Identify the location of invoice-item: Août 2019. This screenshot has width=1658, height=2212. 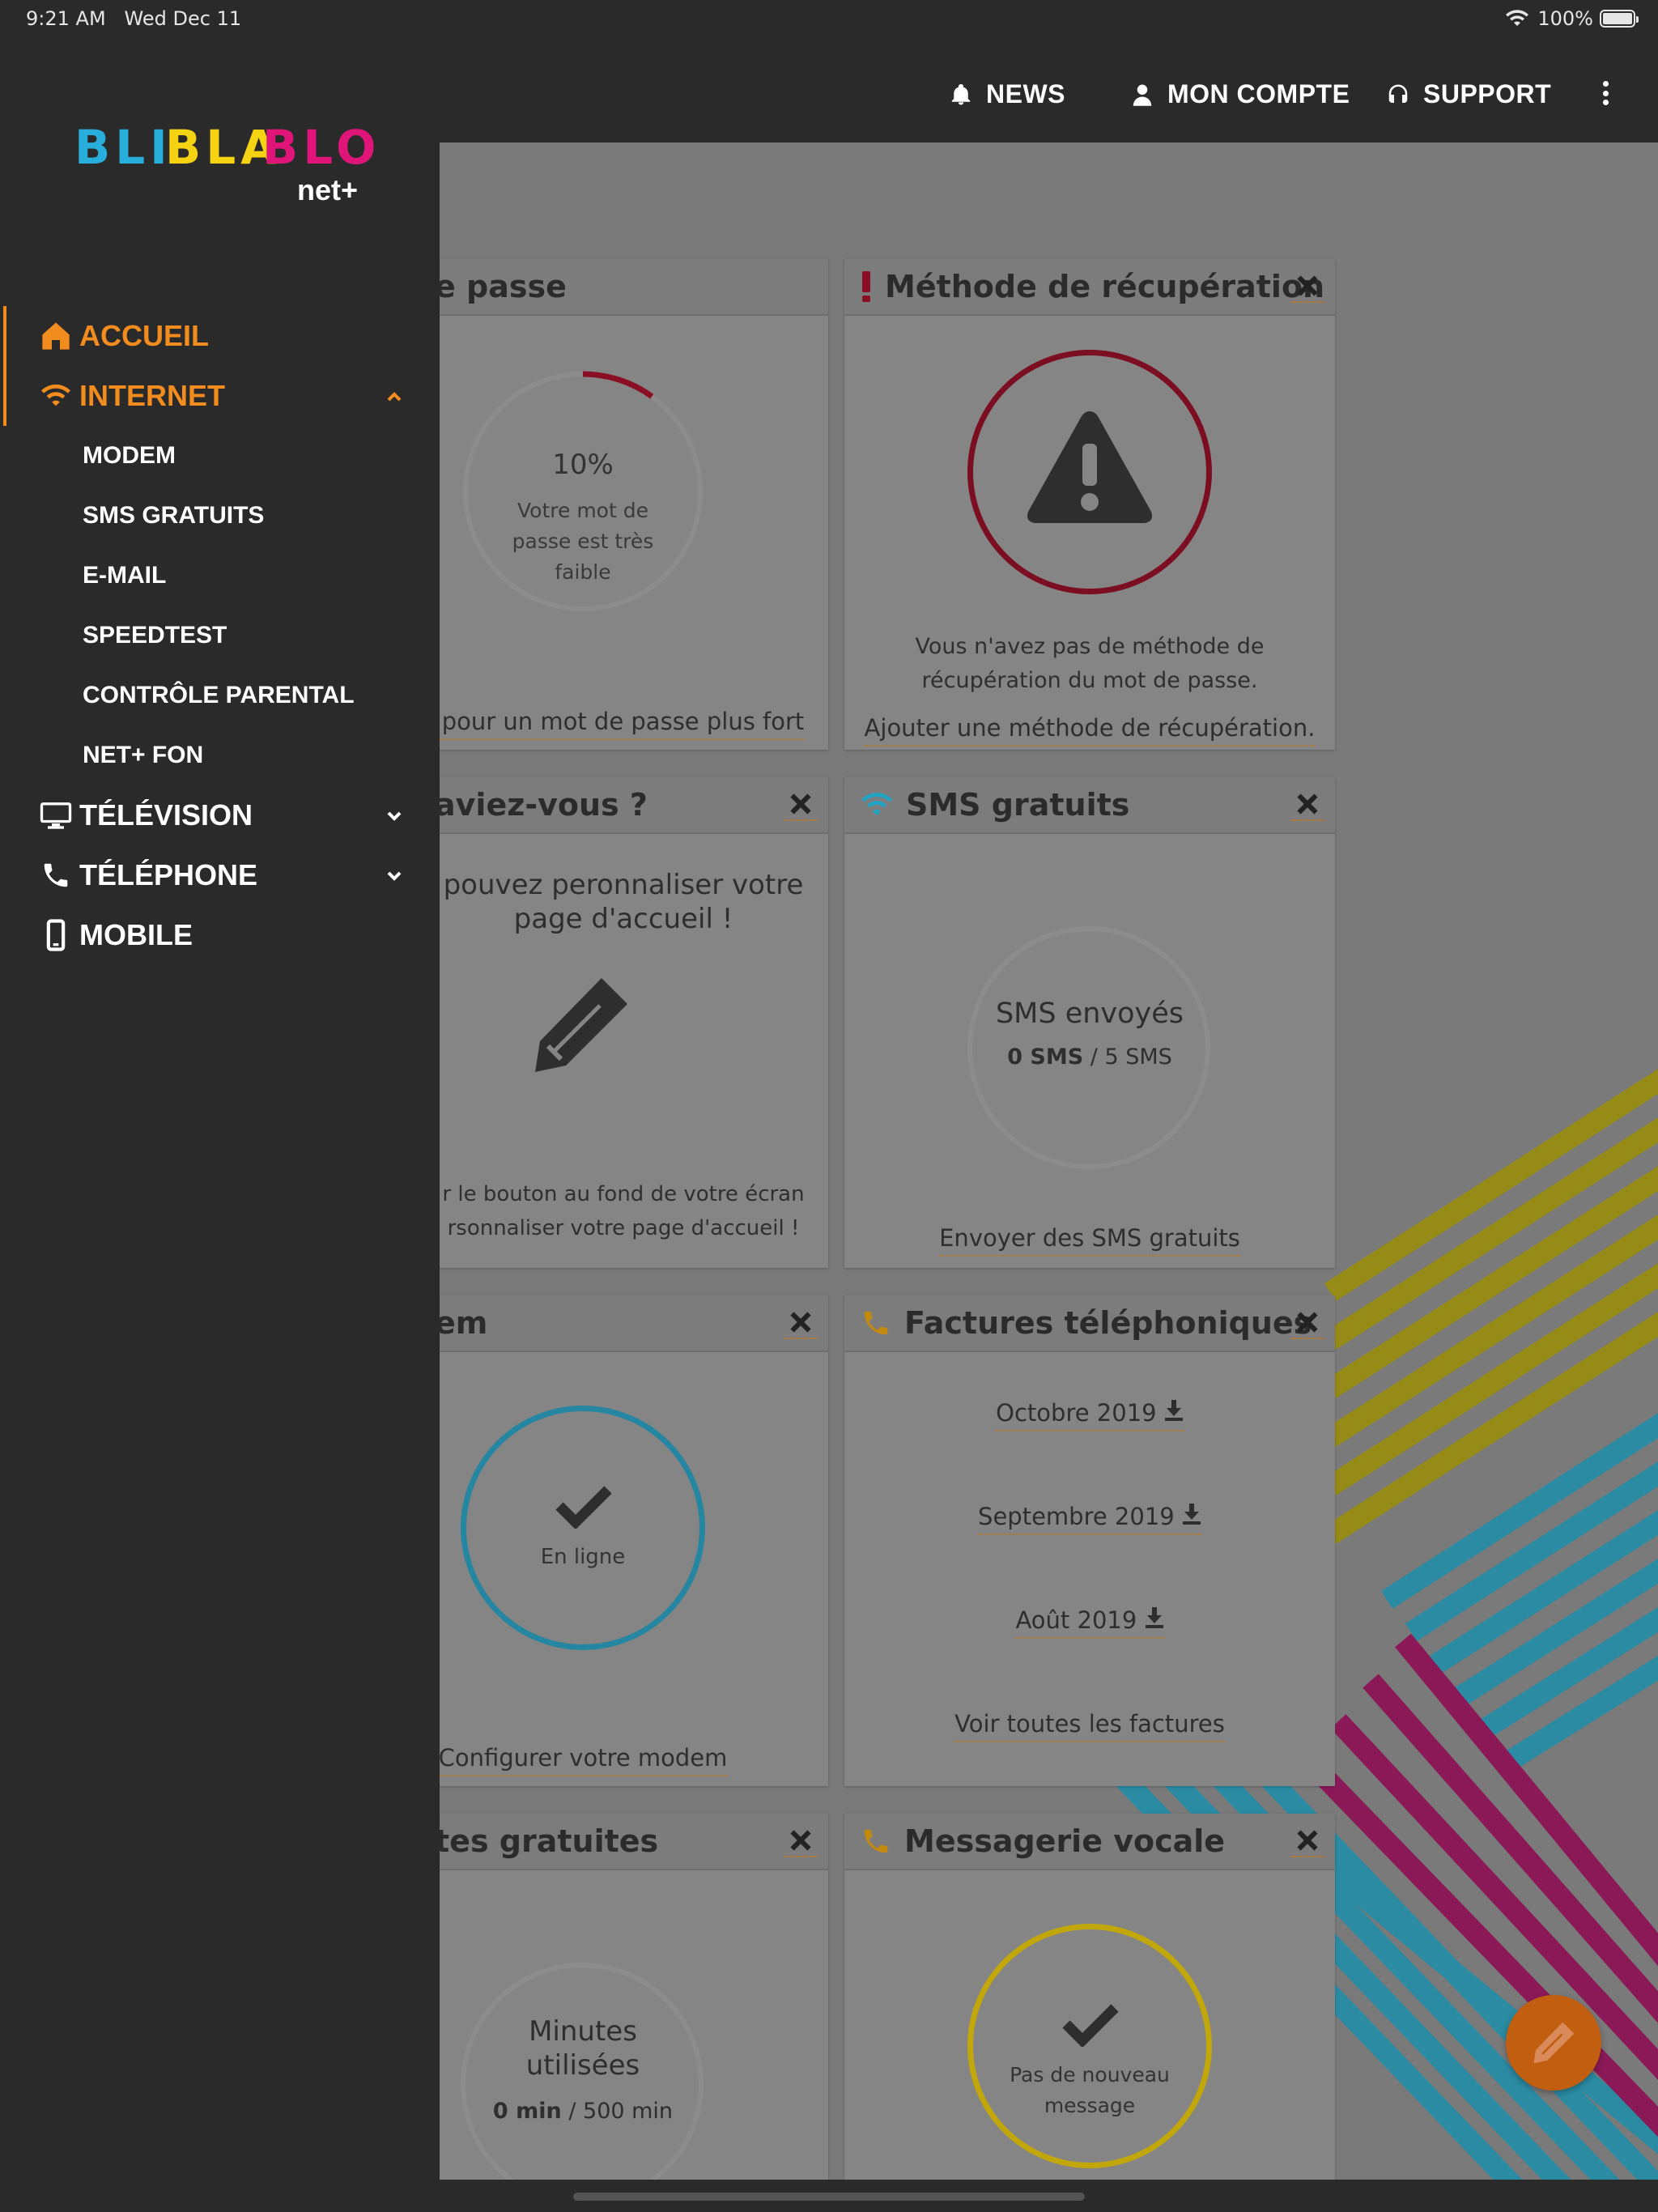
(1089, 1623).